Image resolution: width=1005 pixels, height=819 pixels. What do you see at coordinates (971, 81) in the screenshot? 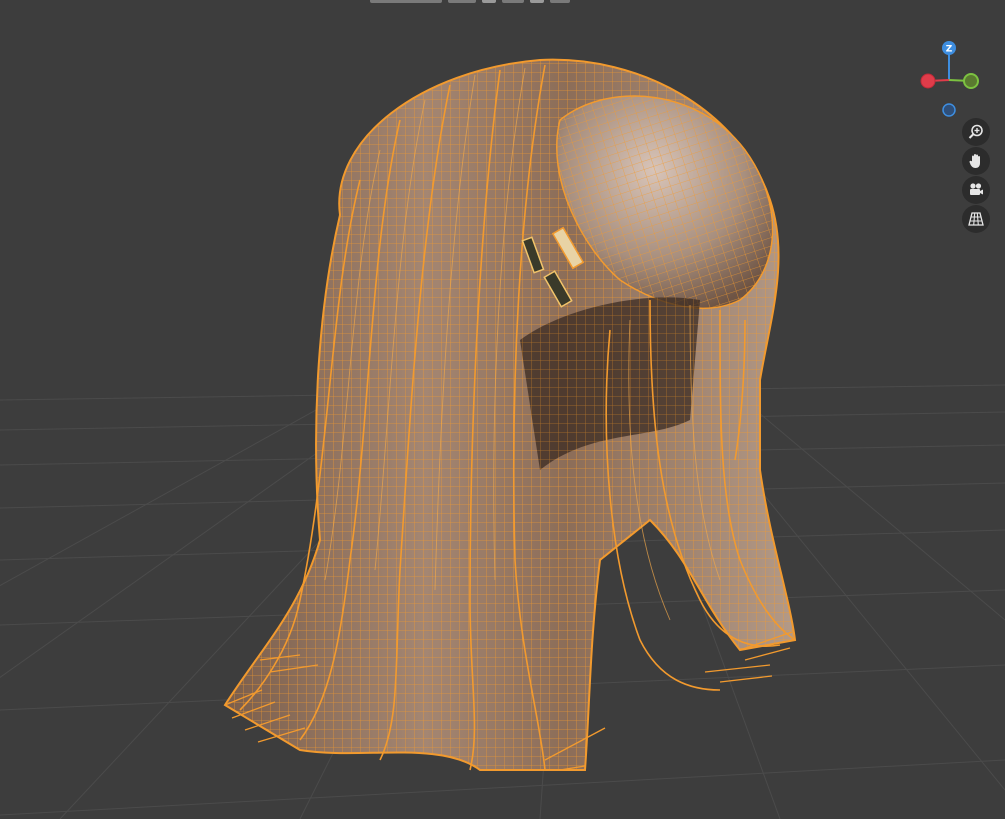
I see `y-axis-handle` at bounding box center [971, 81].